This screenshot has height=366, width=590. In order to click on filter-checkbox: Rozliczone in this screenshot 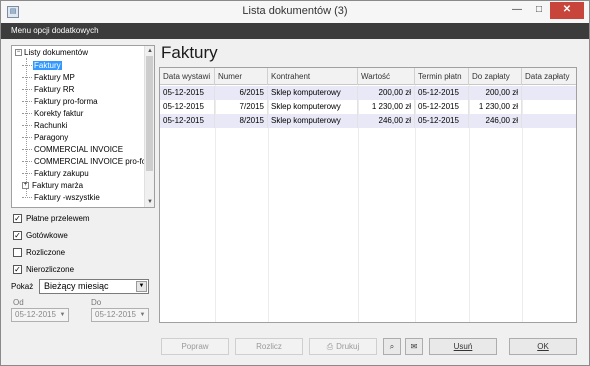, I will do `click(39, 253)`.